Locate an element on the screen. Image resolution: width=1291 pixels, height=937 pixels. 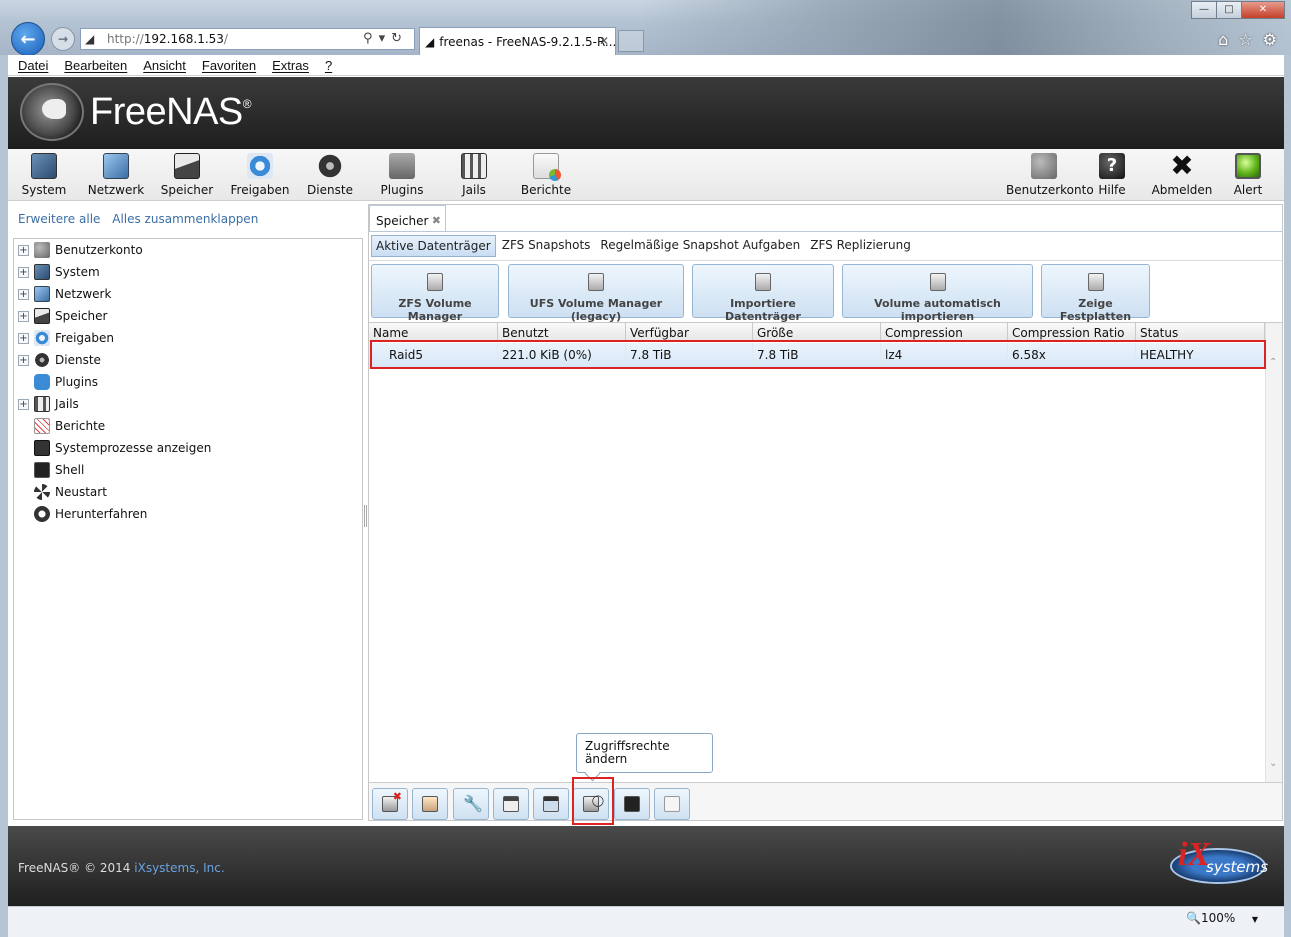
toolbar-system: System is located at coordinates (44, 175).